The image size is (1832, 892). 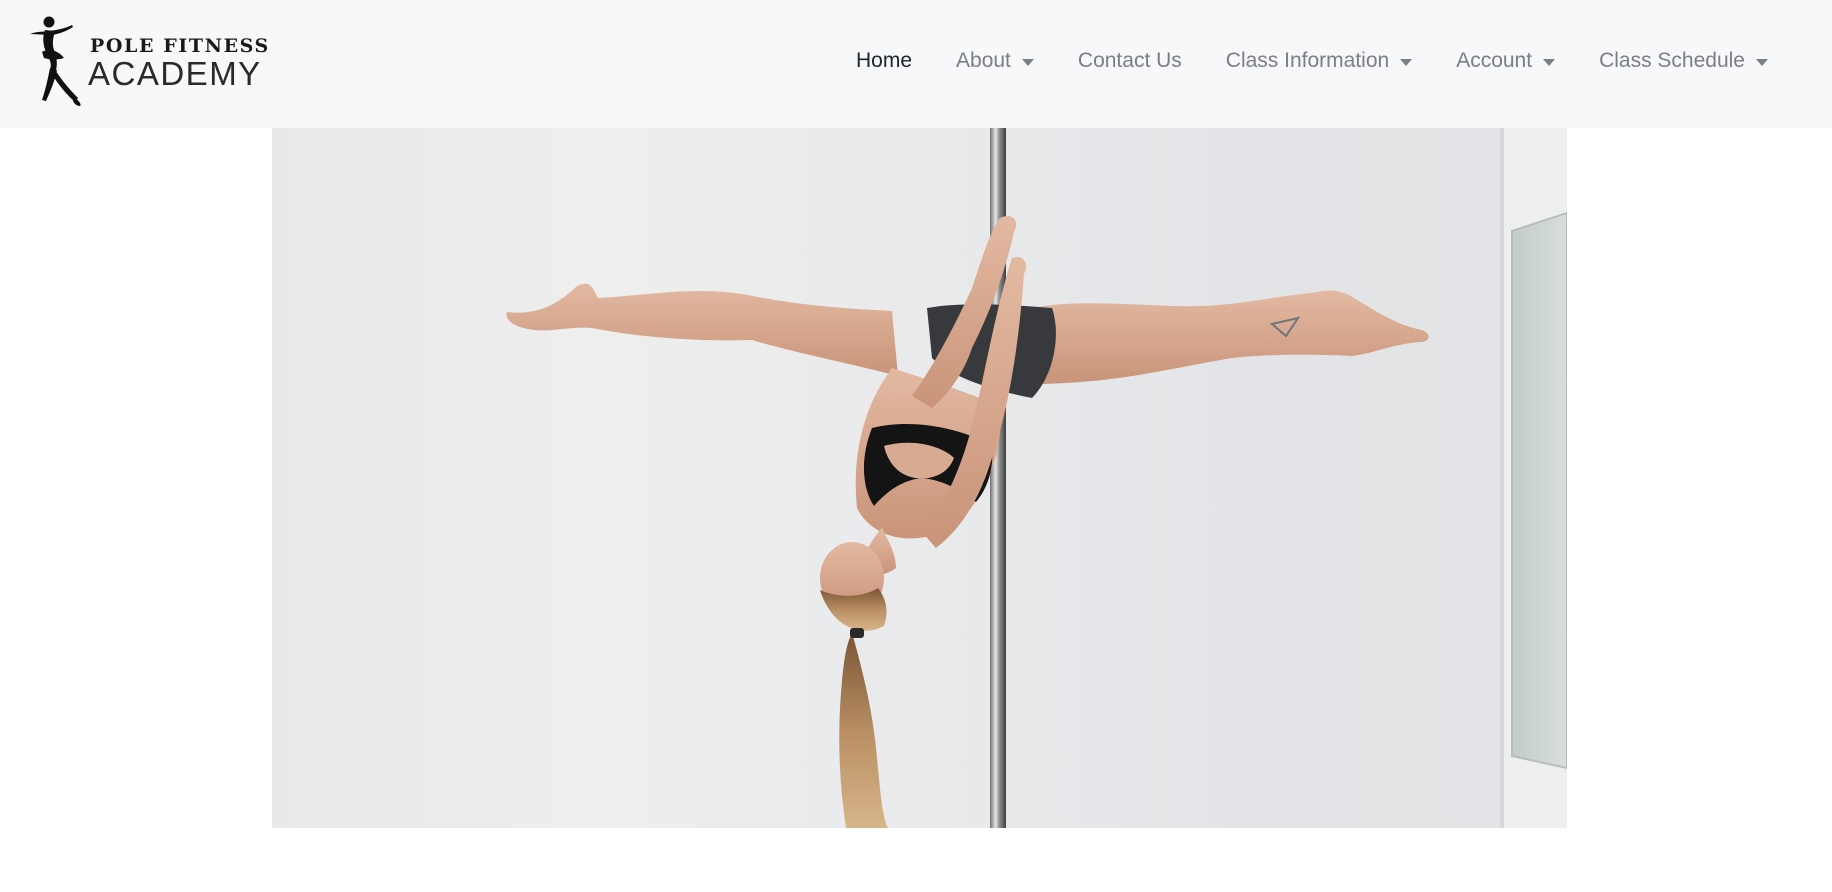 I want to click on nav-class-schedule-dropdown: Class Schedule, so click(x=1683, y=61).